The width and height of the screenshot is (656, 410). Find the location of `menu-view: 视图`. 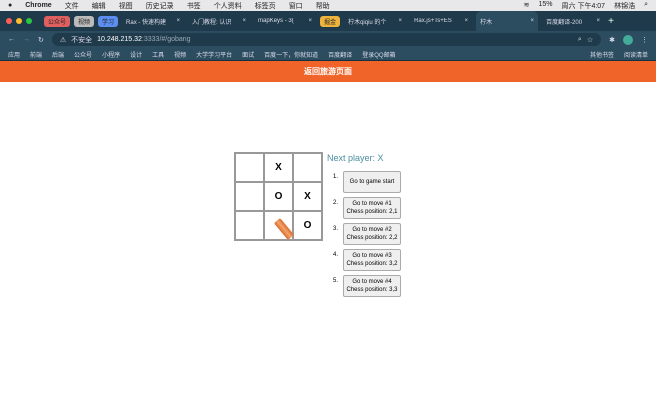

menu-view: 视图 is located at coordinates (126, 6).